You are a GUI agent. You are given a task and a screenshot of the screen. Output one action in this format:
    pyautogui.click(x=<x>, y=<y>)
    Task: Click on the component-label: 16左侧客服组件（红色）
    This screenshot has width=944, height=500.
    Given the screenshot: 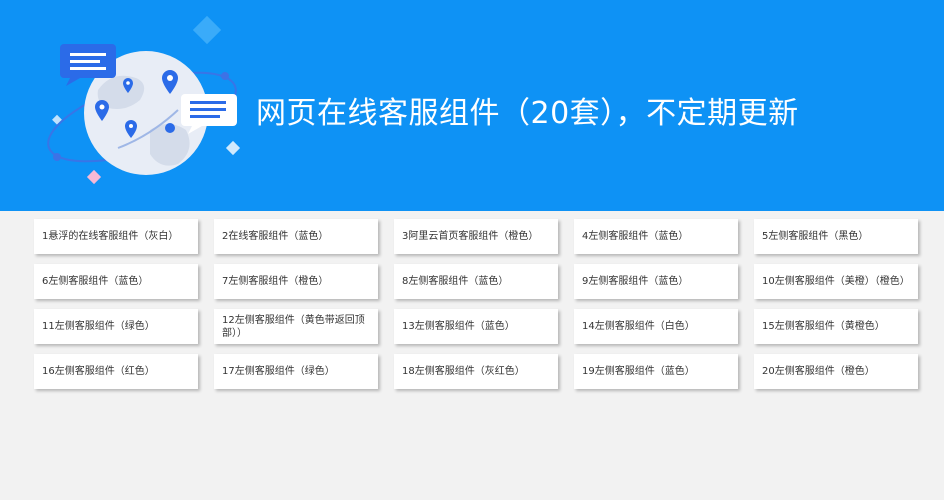 What is the action you would take?
    pyautogui.click(x=98, y=371)
    